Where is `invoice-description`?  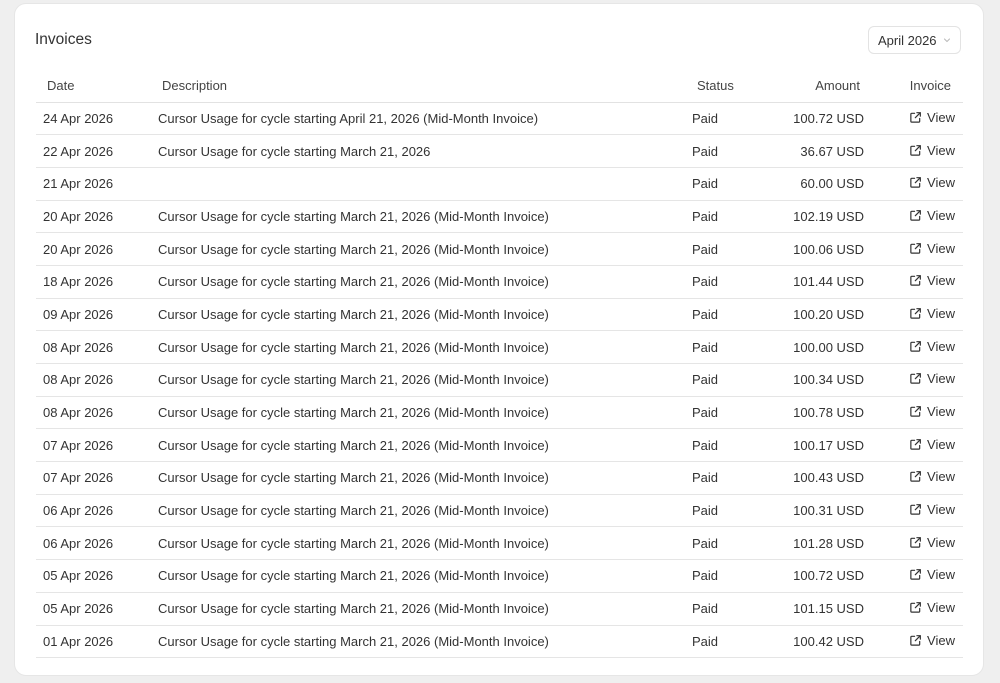
invoice-description is located at coordinates (419, 184).